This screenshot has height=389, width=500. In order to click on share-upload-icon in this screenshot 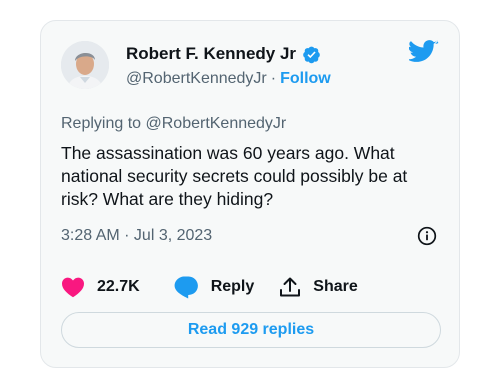, I will do `click(290, 287)`.